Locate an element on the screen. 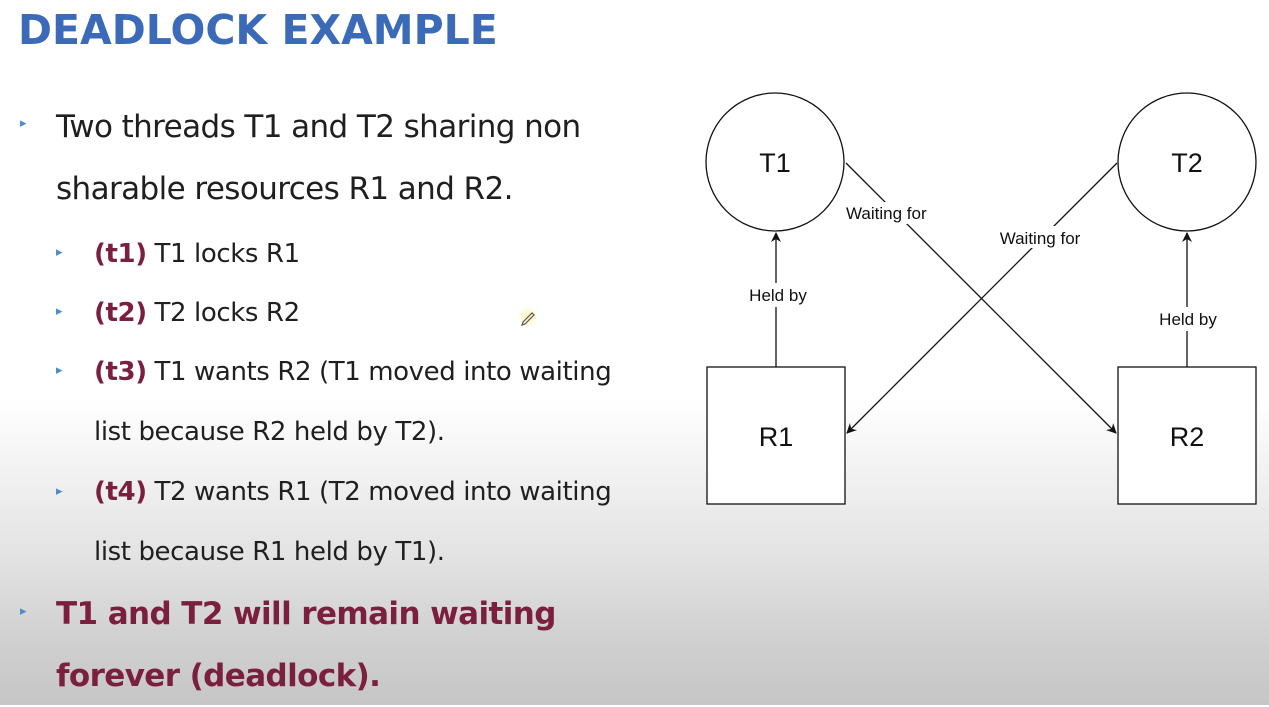 This screenshot has height=707, width=1269. node-label: R1 is located at coordinates (776, 437).